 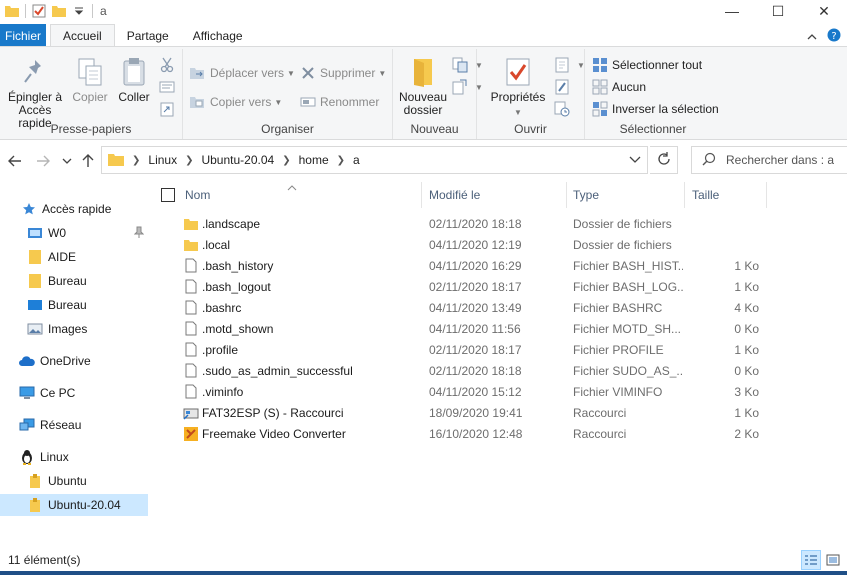 What do you see at coordinates (518, 87) in the screenshot?
I see `properties-button: Propriétés ▼` at bounding box center [518, 87].